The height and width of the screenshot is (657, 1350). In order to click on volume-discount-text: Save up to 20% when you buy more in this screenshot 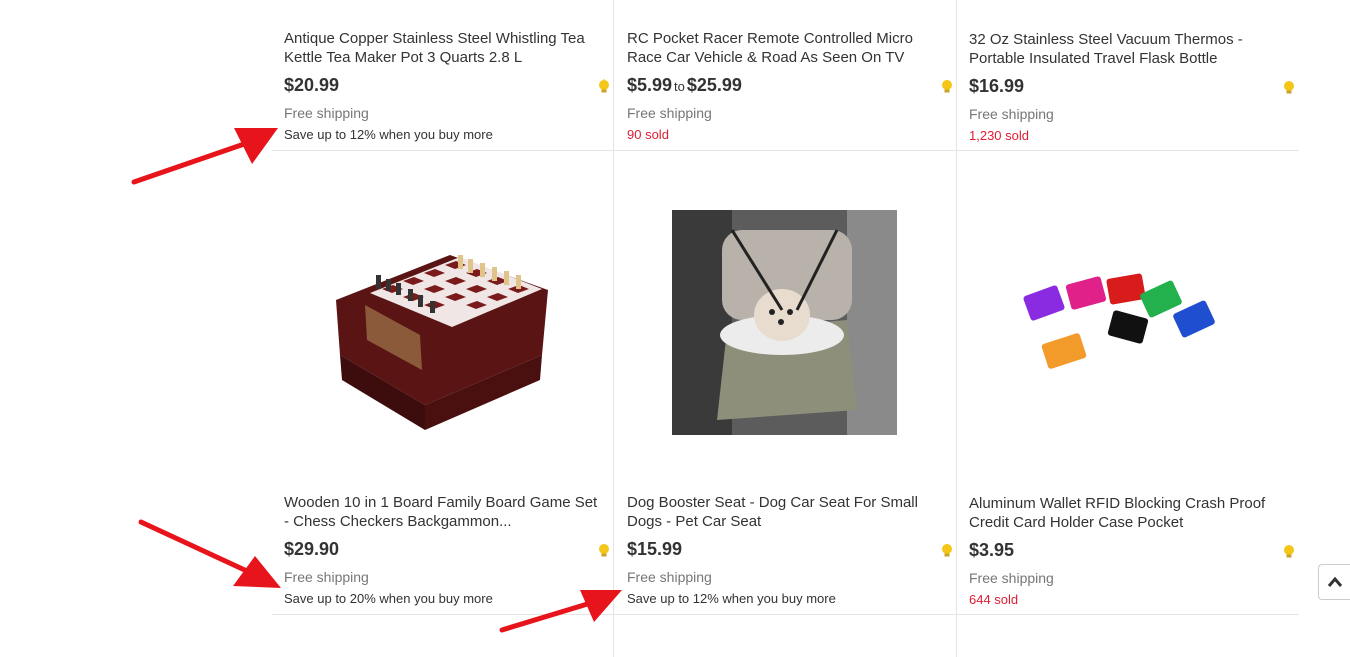, I will do `click(388, 598)`.